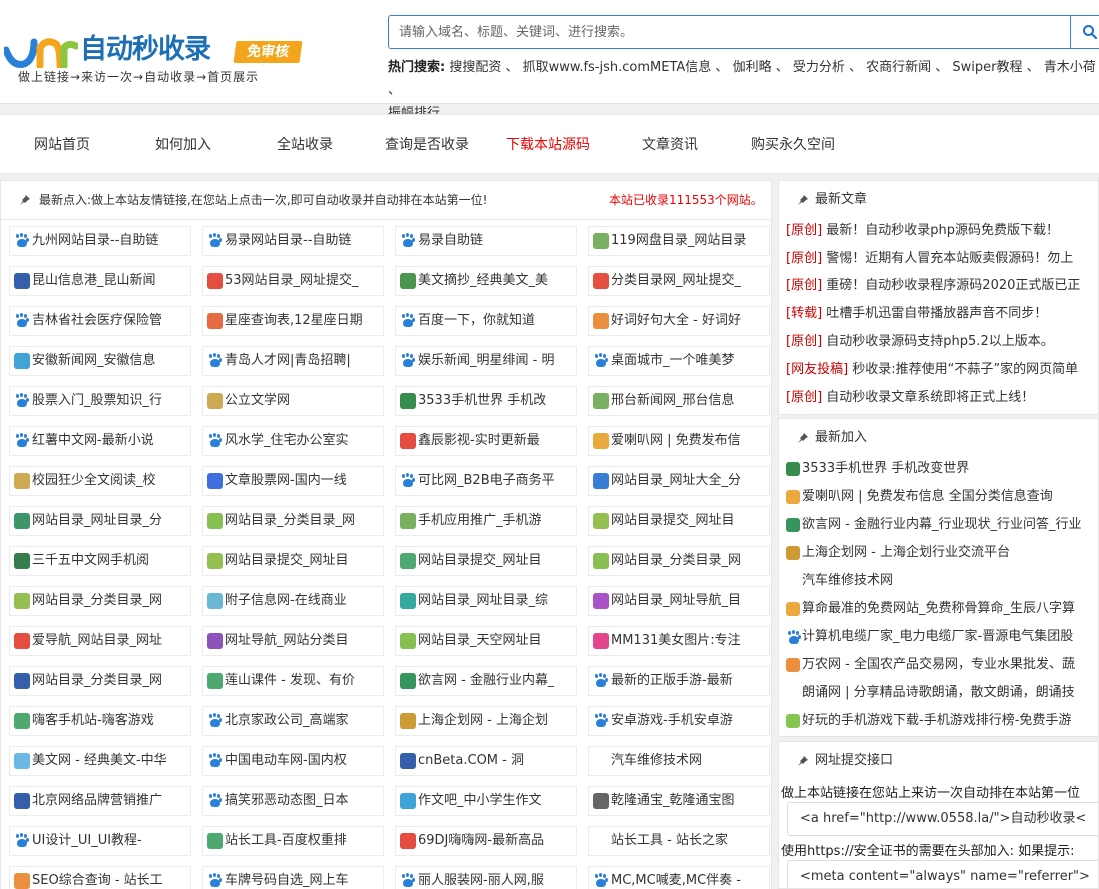 The height and width of the screenshot is (889, 1099). What do you see at coordinates (100, 721) in the screenshot?
I see `site-link: 嗨客手机站-嗨客游戏` at bounding box center [100, 721].